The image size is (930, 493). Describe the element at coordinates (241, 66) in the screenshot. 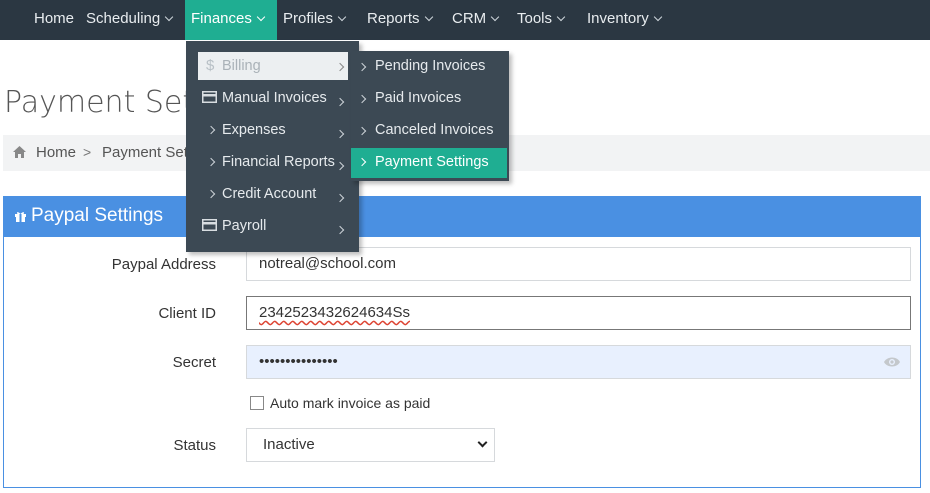

I see `menu-item-billing-label: Billing` at that location.